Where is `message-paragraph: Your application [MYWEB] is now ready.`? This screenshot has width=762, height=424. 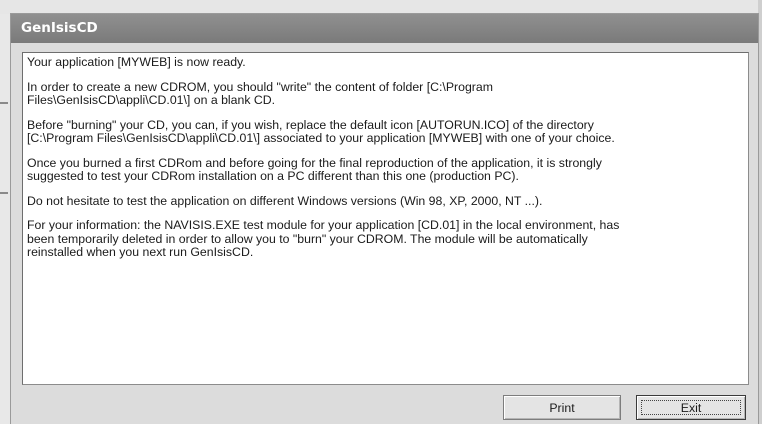 message-paragraph: Your application [MYWEB] is now ready. is located at coordinates (136, 62).